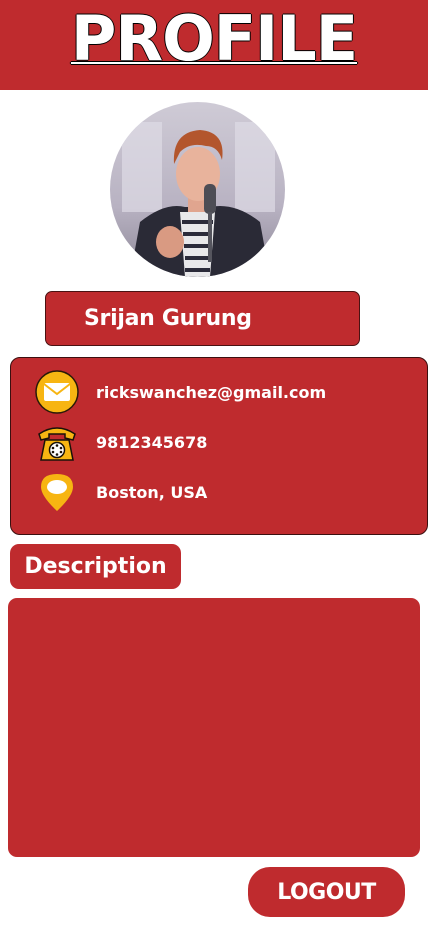 This screenshot has width=428, height=926. Describe the element at coordinates (214, 38) in the screenshot. I see `page-title: PROFILE` at that location.